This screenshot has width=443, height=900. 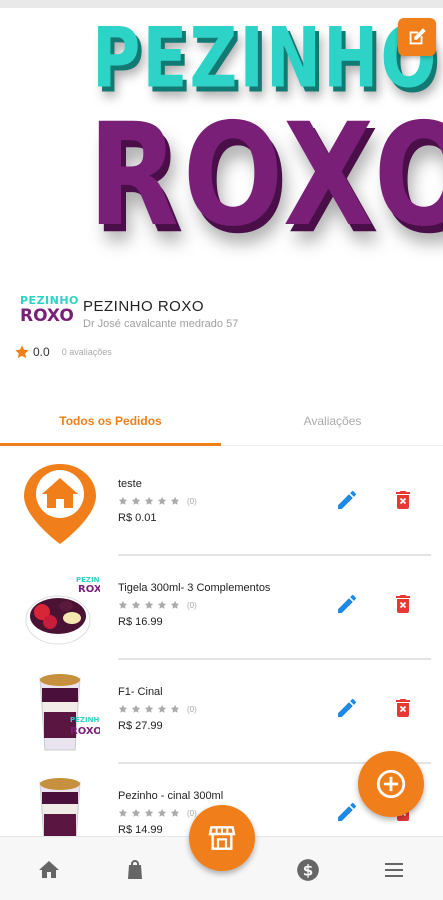 I want to click on store-rating: 0.0 0 avaliações, so click(x=63, y=352).